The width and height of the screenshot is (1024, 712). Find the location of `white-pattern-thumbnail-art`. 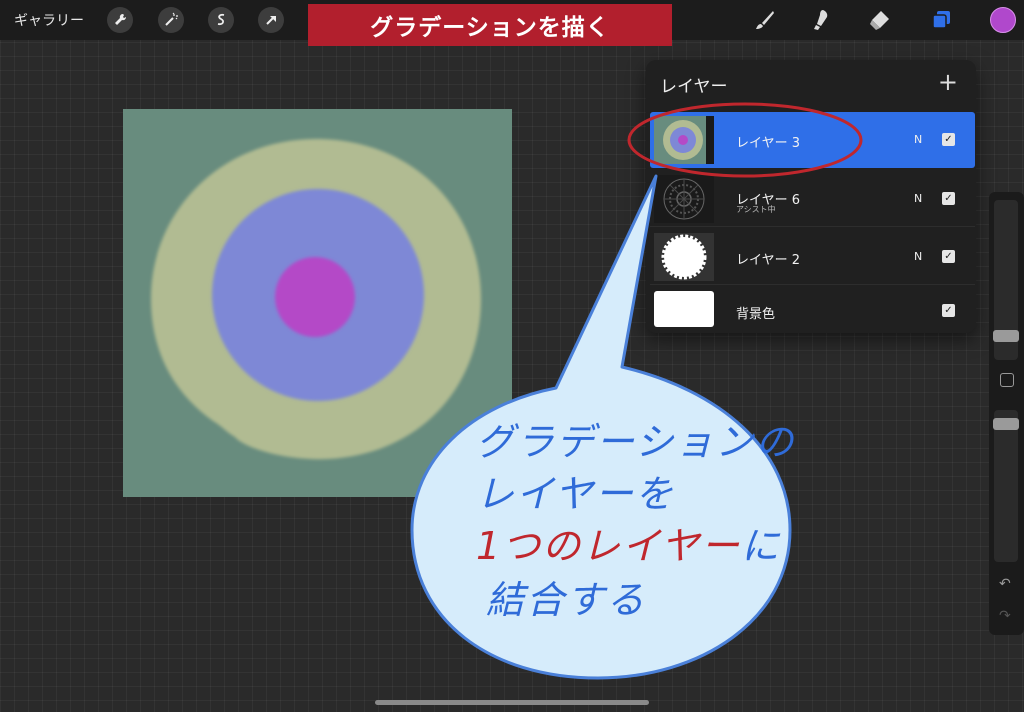

white-pattern-thumbnail-art is located at coordinates (684, 257).